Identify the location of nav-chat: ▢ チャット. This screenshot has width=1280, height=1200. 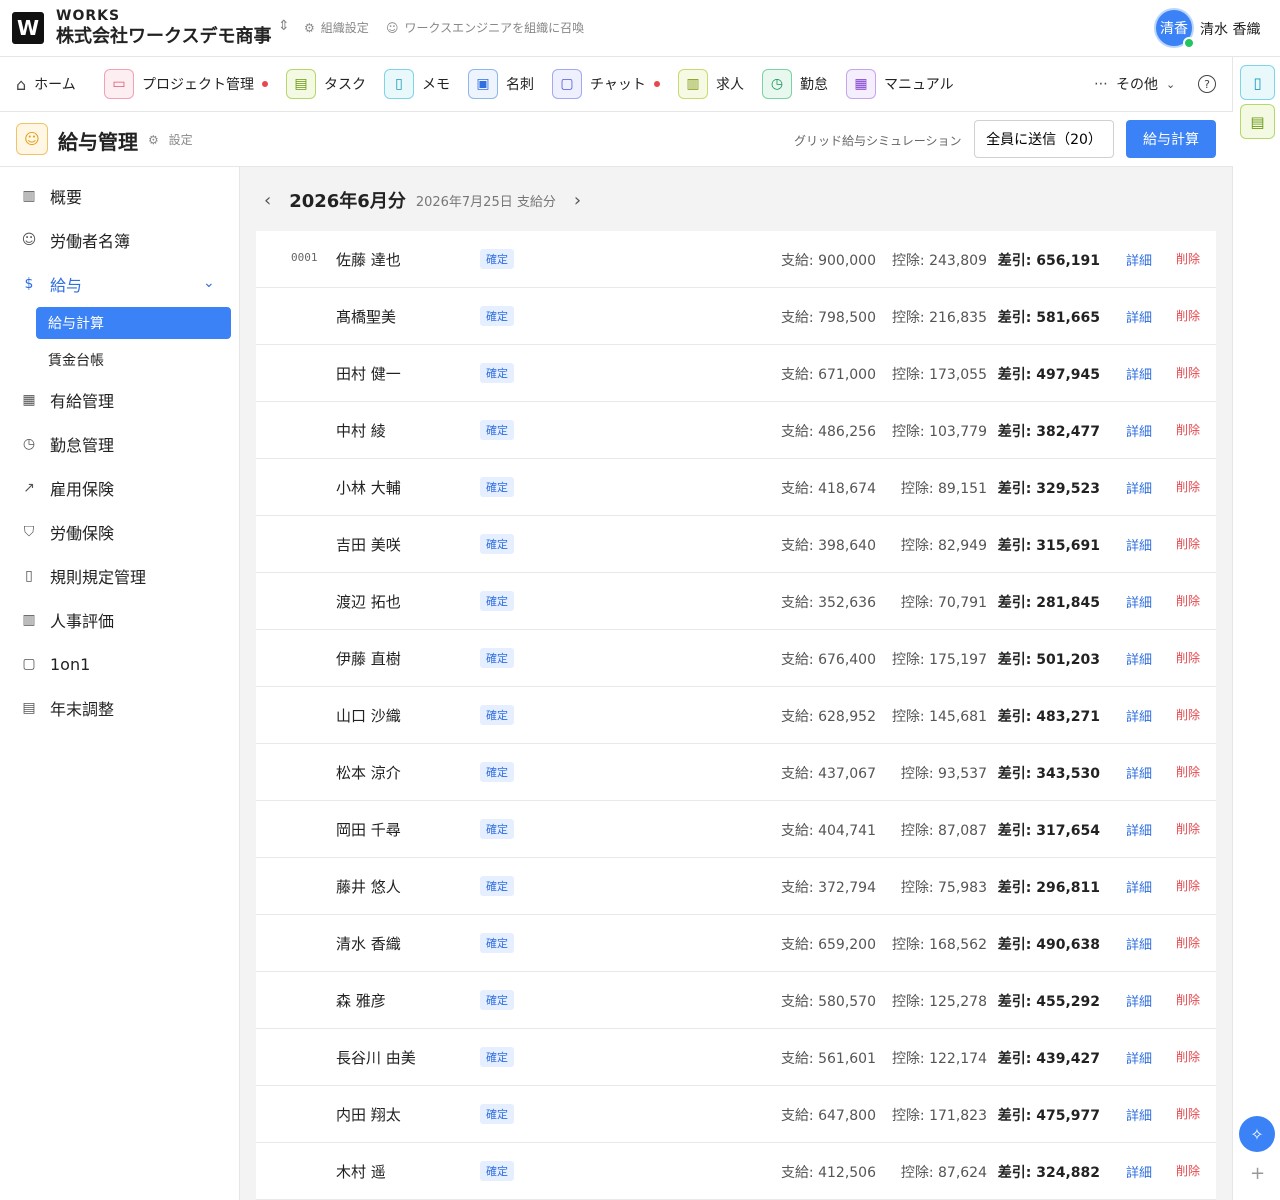
(606, 84).